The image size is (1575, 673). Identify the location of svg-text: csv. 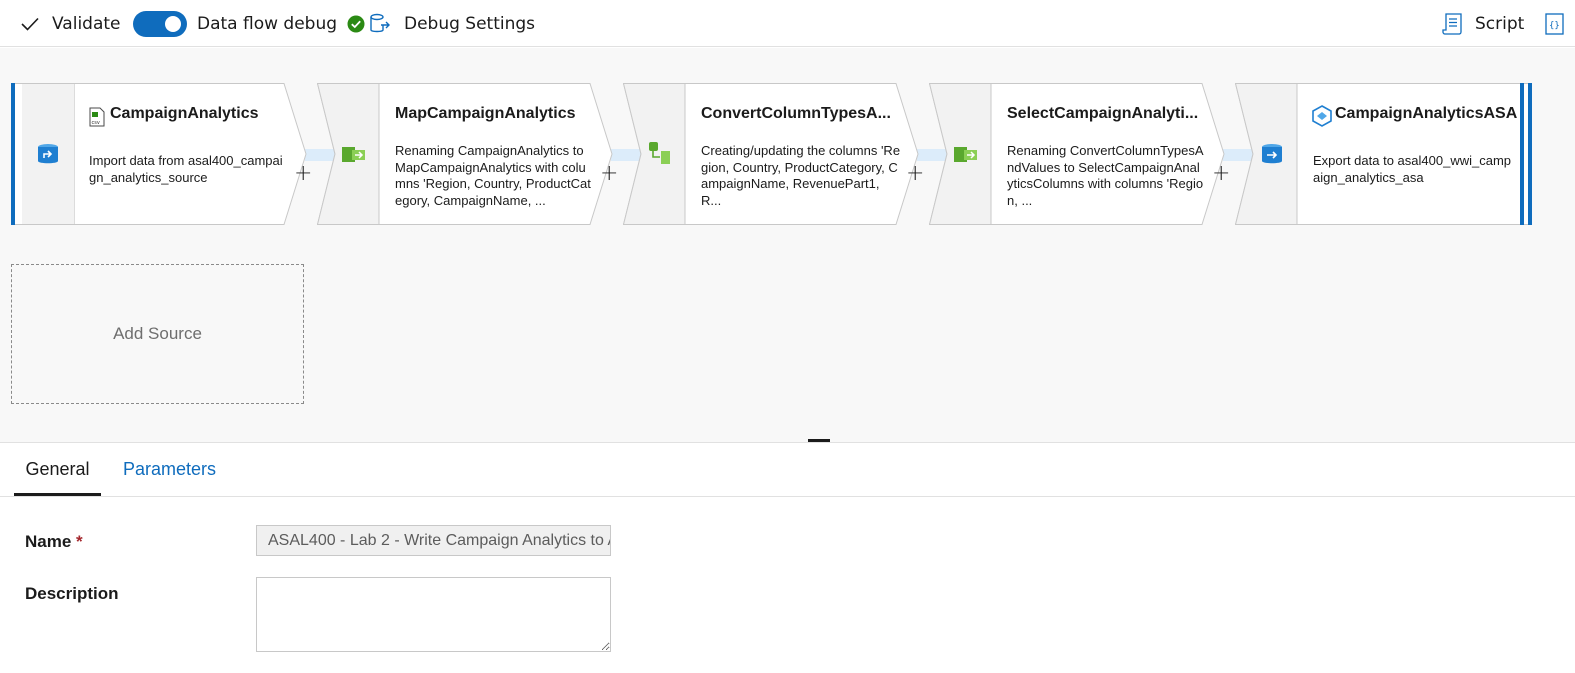
(96, 123).